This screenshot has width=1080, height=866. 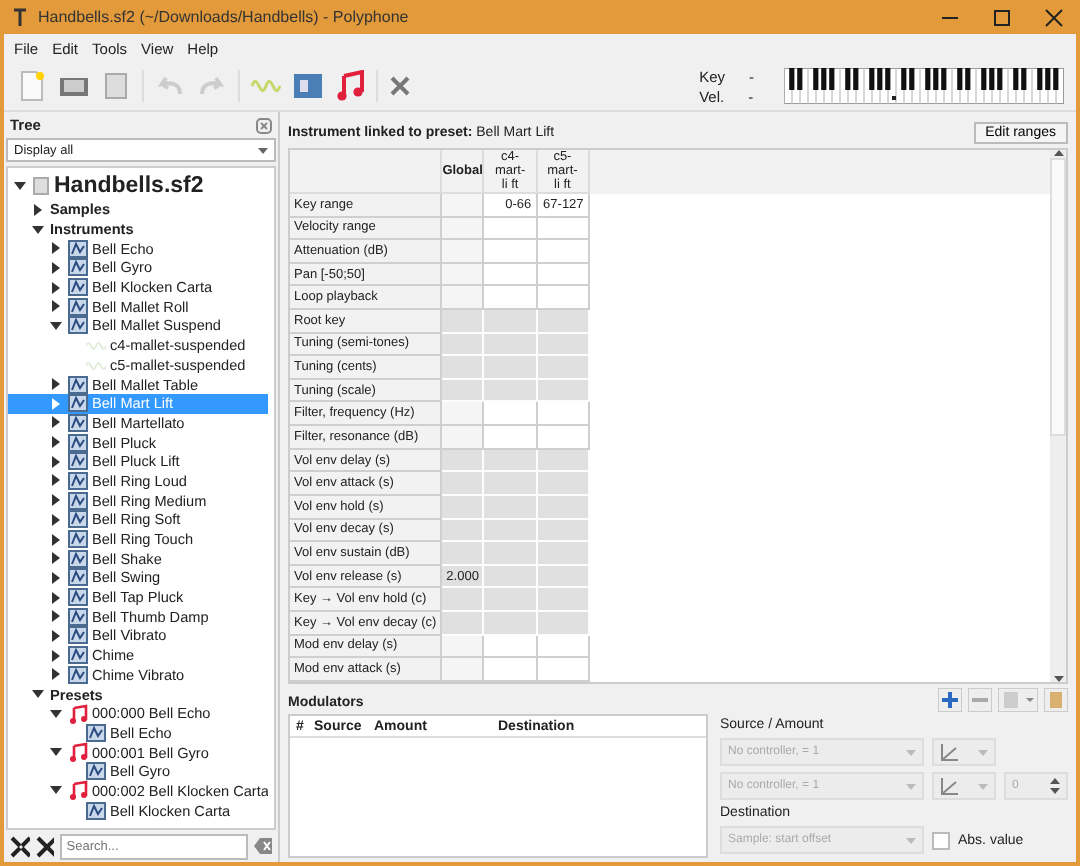 I want to click on collapse-all-icon, so click(x=20, y=846).